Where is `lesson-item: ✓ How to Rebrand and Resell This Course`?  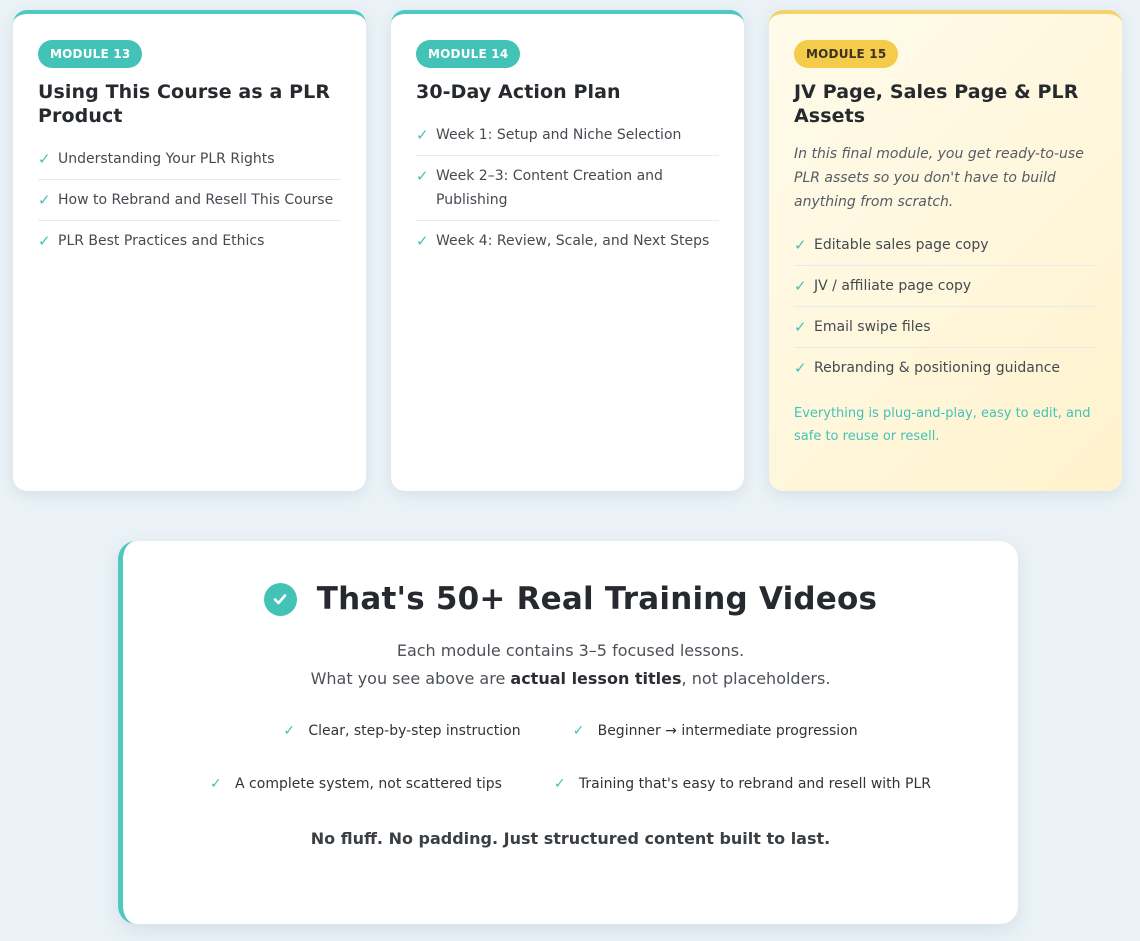 lesson-item: ✓ How to Rebrand and Resell This Course is located at coordinates (189, 200).